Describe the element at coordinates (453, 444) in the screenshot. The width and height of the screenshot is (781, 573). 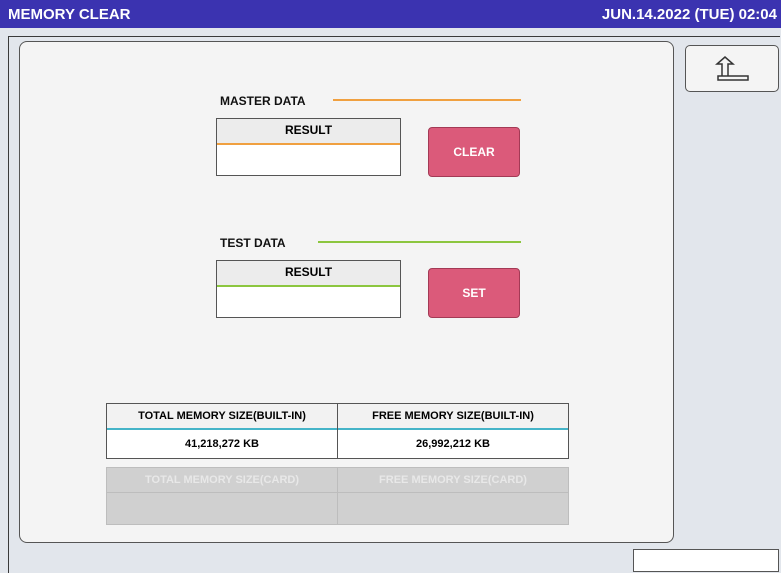
I see `free-builtin-value: 26,992,212 KB` at that location.